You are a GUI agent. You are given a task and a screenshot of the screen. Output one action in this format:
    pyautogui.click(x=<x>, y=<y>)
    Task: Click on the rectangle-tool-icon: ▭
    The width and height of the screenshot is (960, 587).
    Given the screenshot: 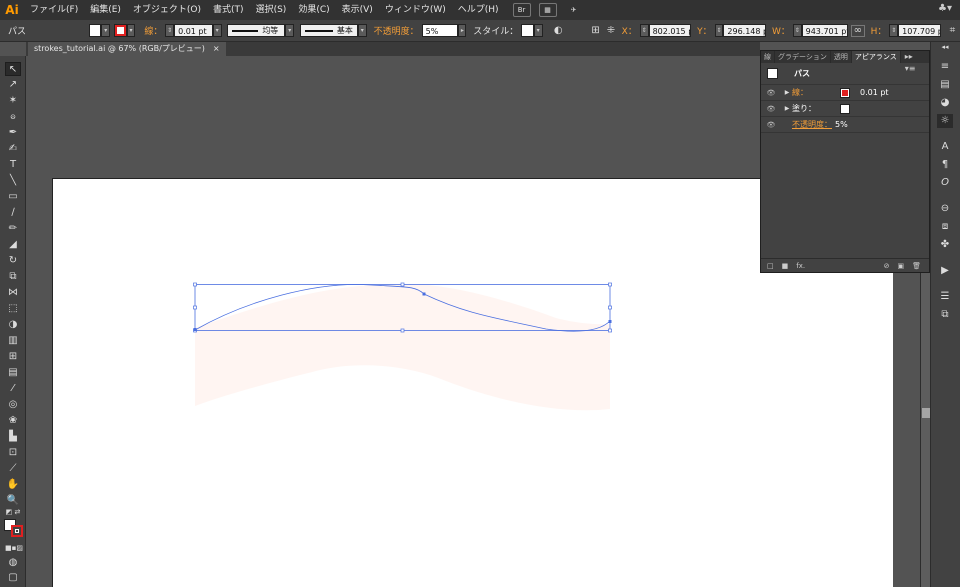 What is the action you would take?
    pyautogui.click(x=13, y=197)
    